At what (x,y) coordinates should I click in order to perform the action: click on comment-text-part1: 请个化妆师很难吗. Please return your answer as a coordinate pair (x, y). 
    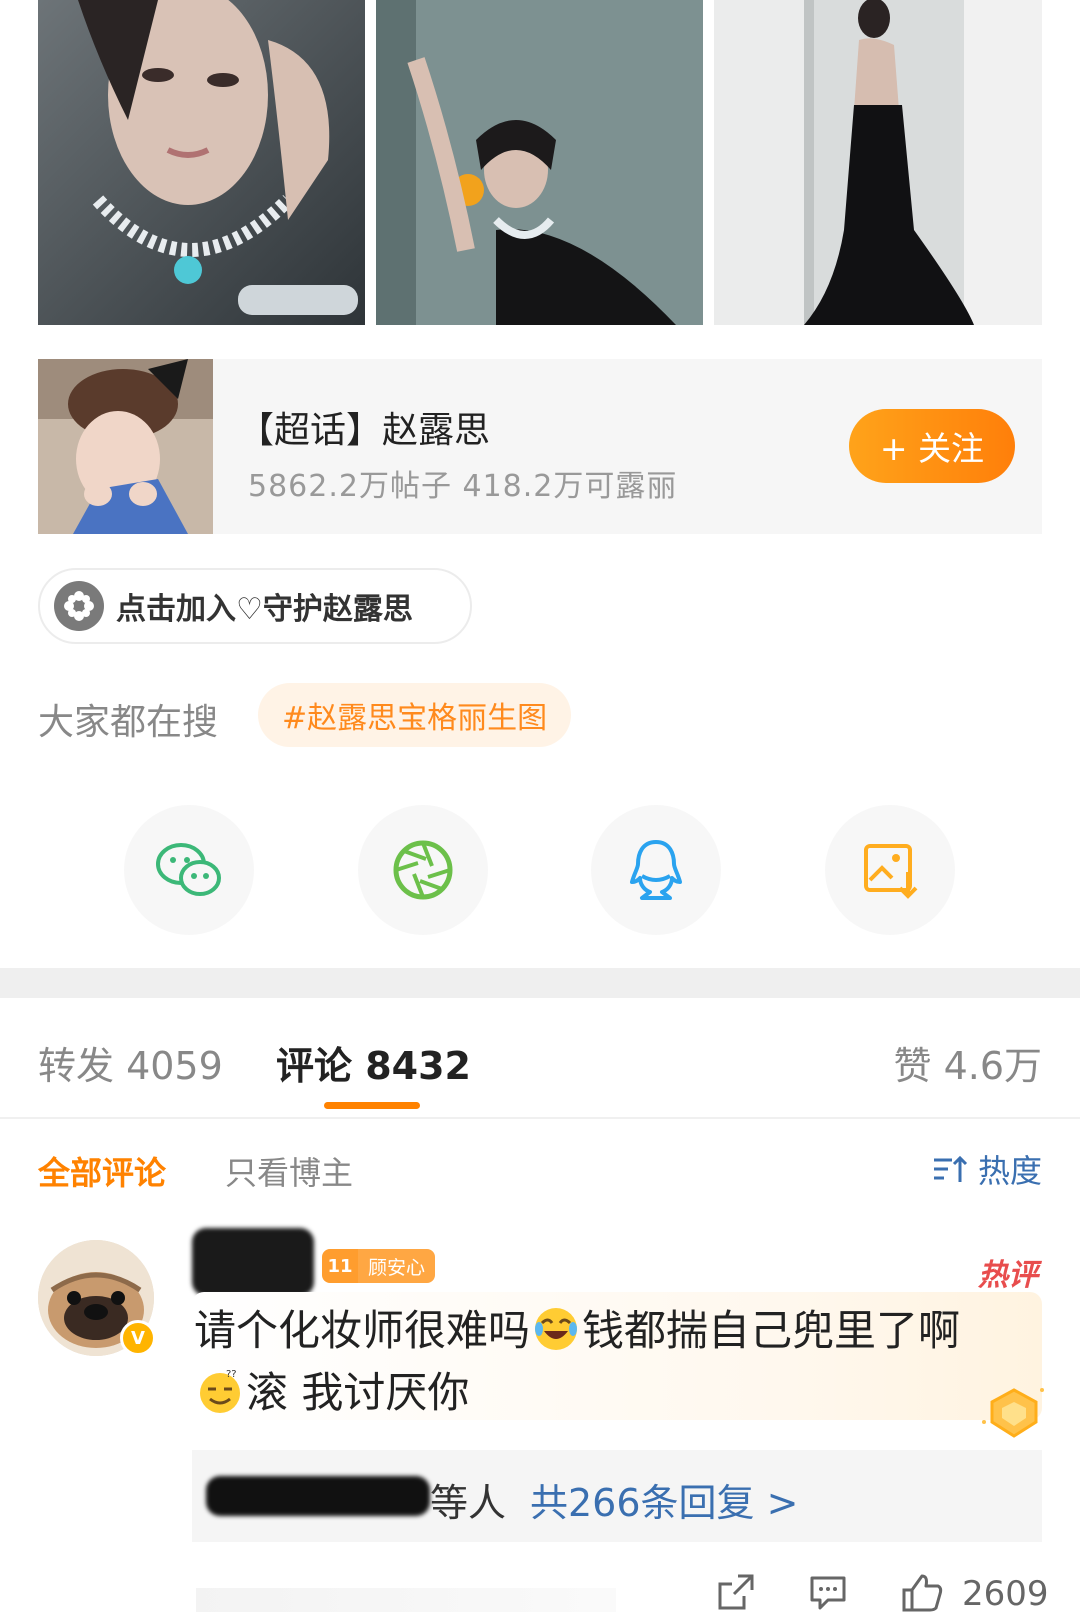
    Looking at the image, I should click on (362, 1330).